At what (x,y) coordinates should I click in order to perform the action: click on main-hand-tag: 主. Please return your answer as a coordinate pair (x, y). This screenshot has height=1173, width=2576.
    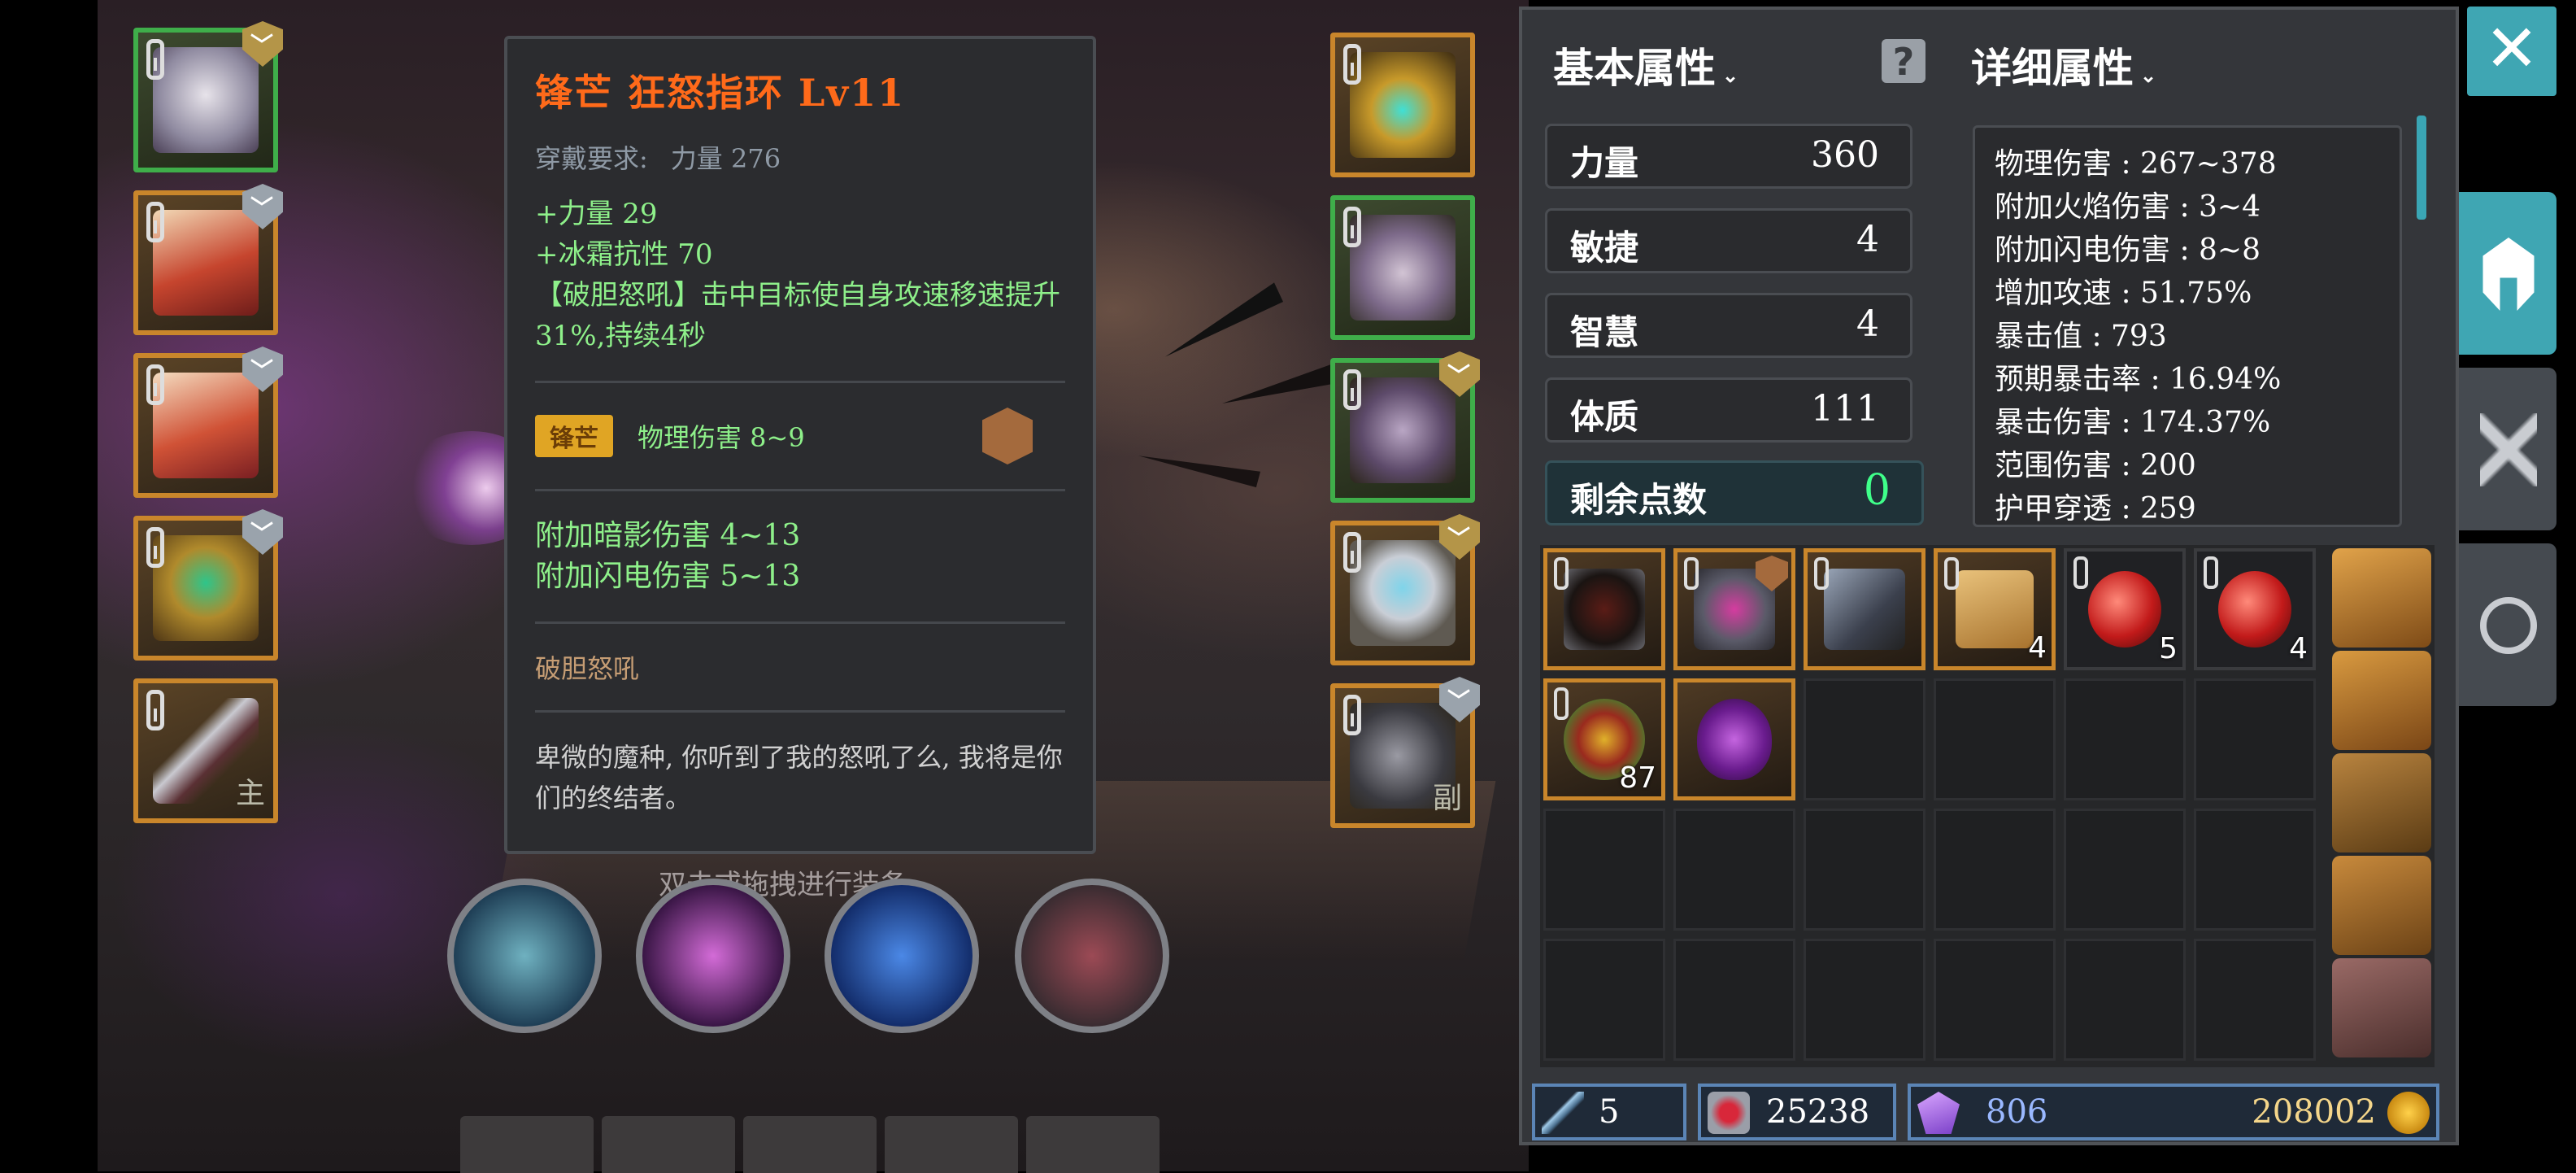
    Looking at the image, I should click on (250, 793).